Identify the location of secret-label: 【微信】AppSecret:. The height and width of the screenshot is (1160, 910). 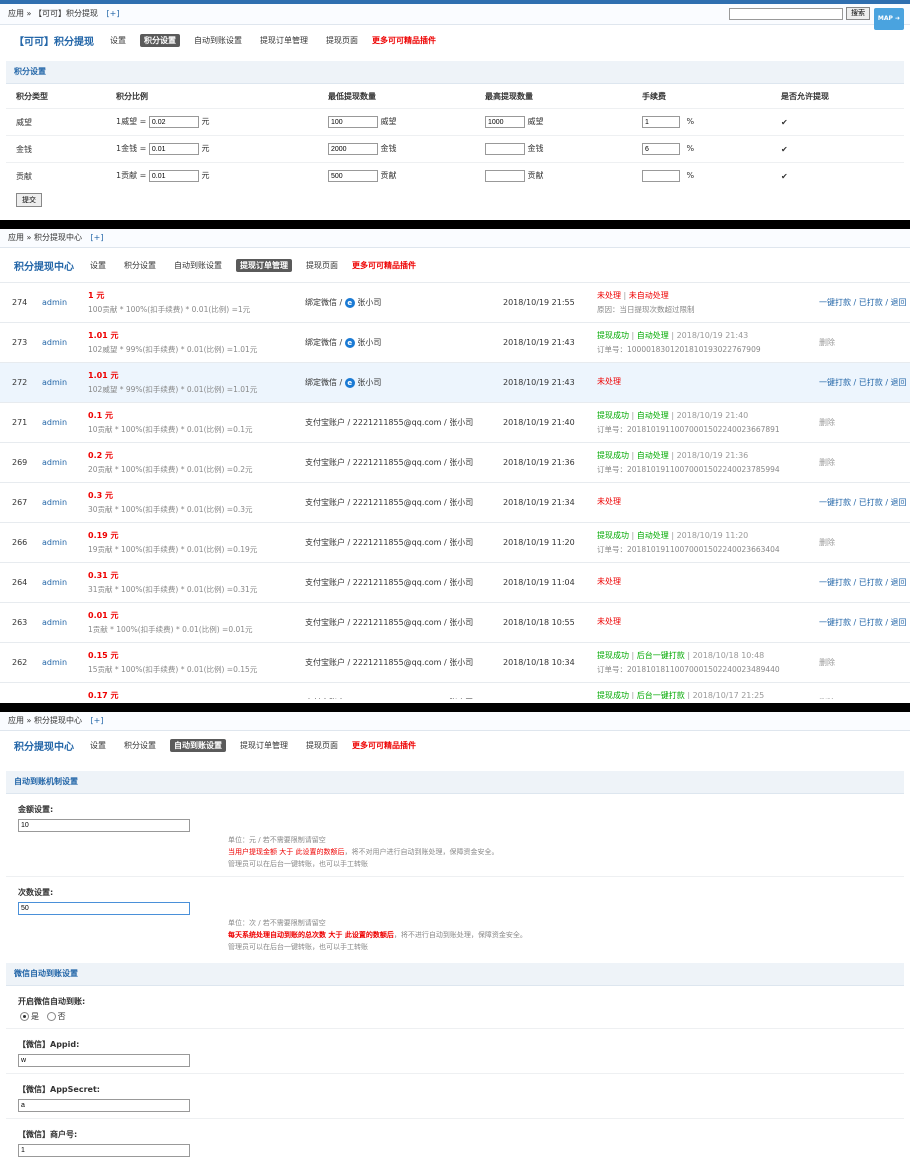
(59, 1089).